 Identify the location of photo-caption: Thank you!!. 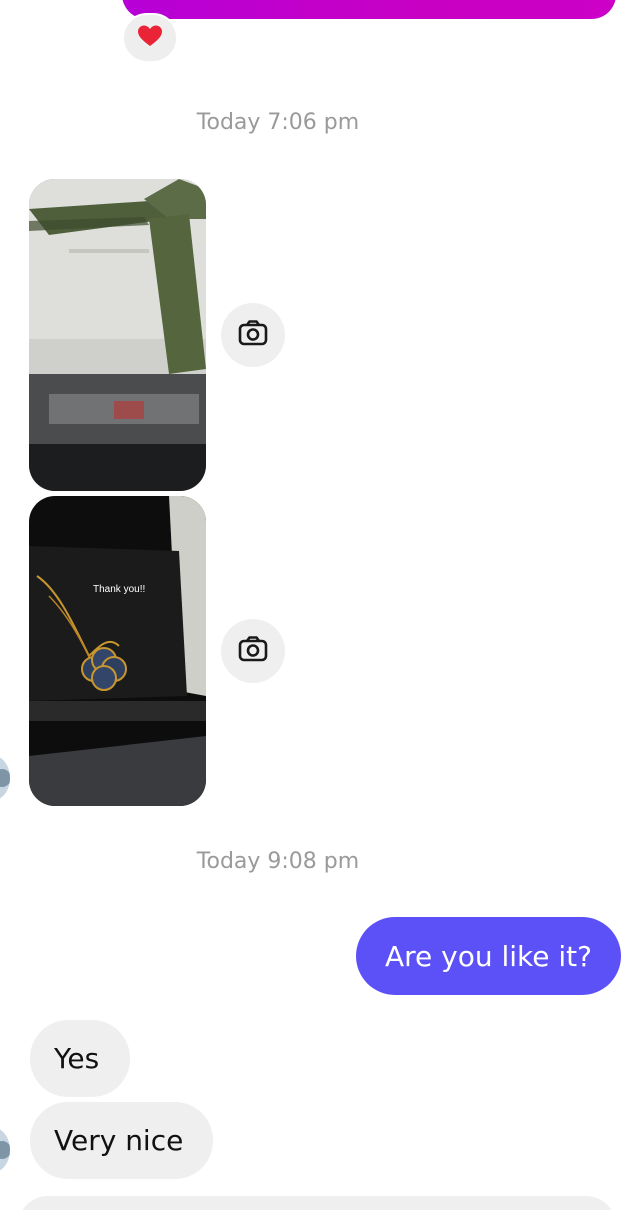
(119, 589).